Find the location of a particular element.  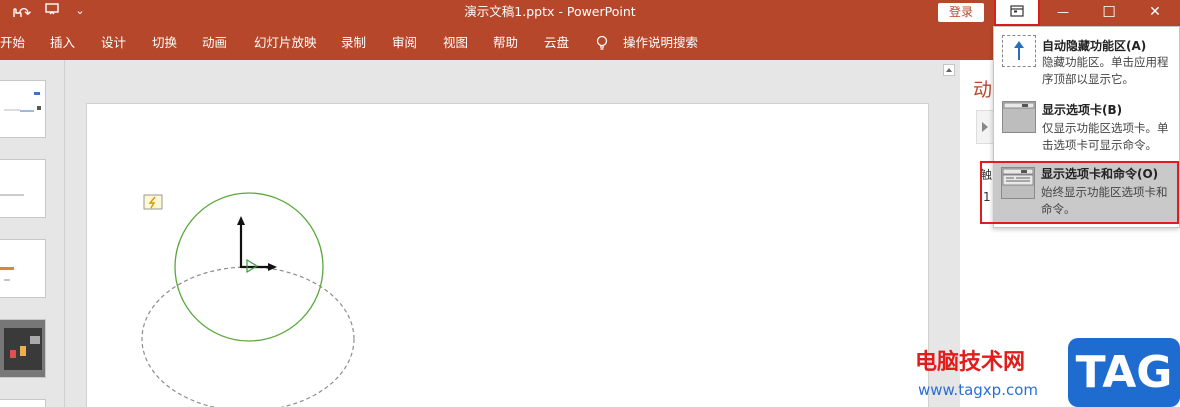

tab-help: 帮助 is located at coordinates (505, 43).